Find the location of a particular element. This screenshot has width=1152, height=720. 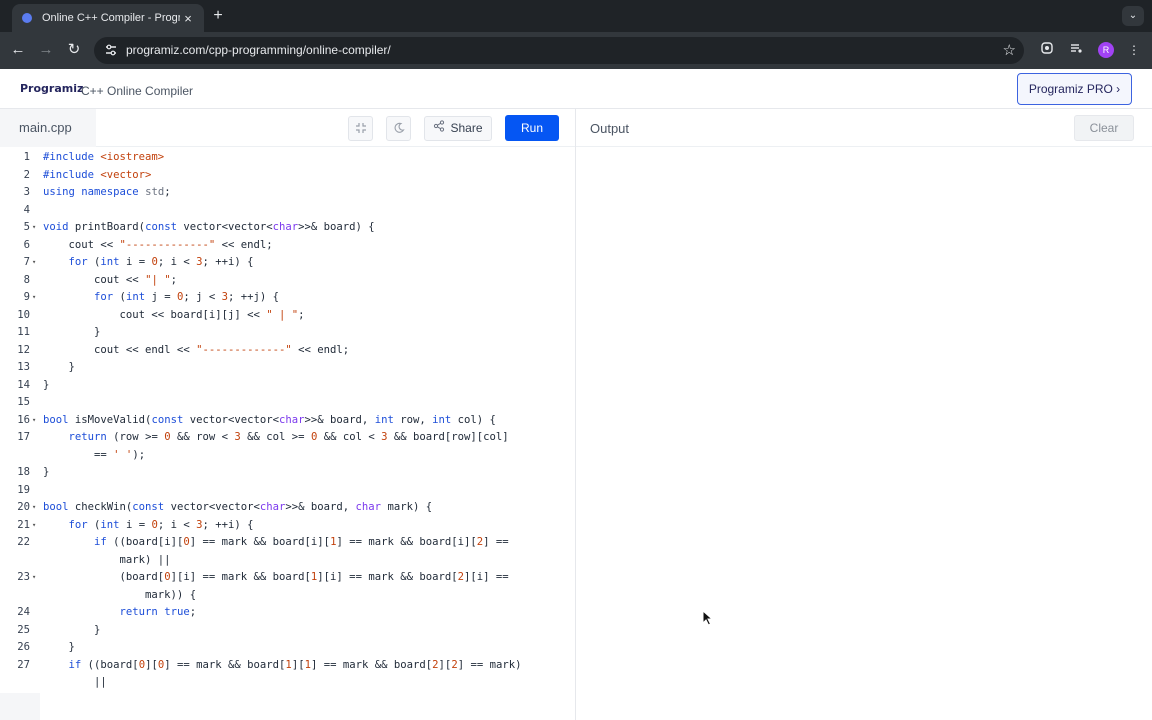

file-tab-main-cpp: main.cpp is located at coordinates (48, 128).